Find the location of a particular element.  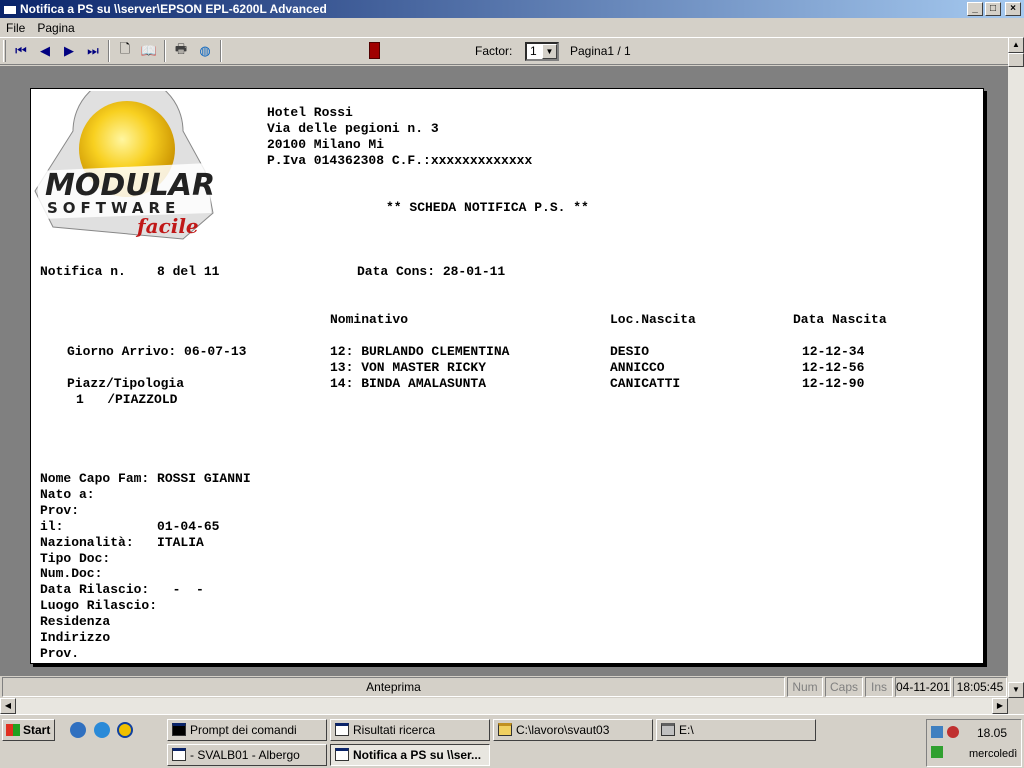

status-main: Anteprima is located at coordinates (393, 687).